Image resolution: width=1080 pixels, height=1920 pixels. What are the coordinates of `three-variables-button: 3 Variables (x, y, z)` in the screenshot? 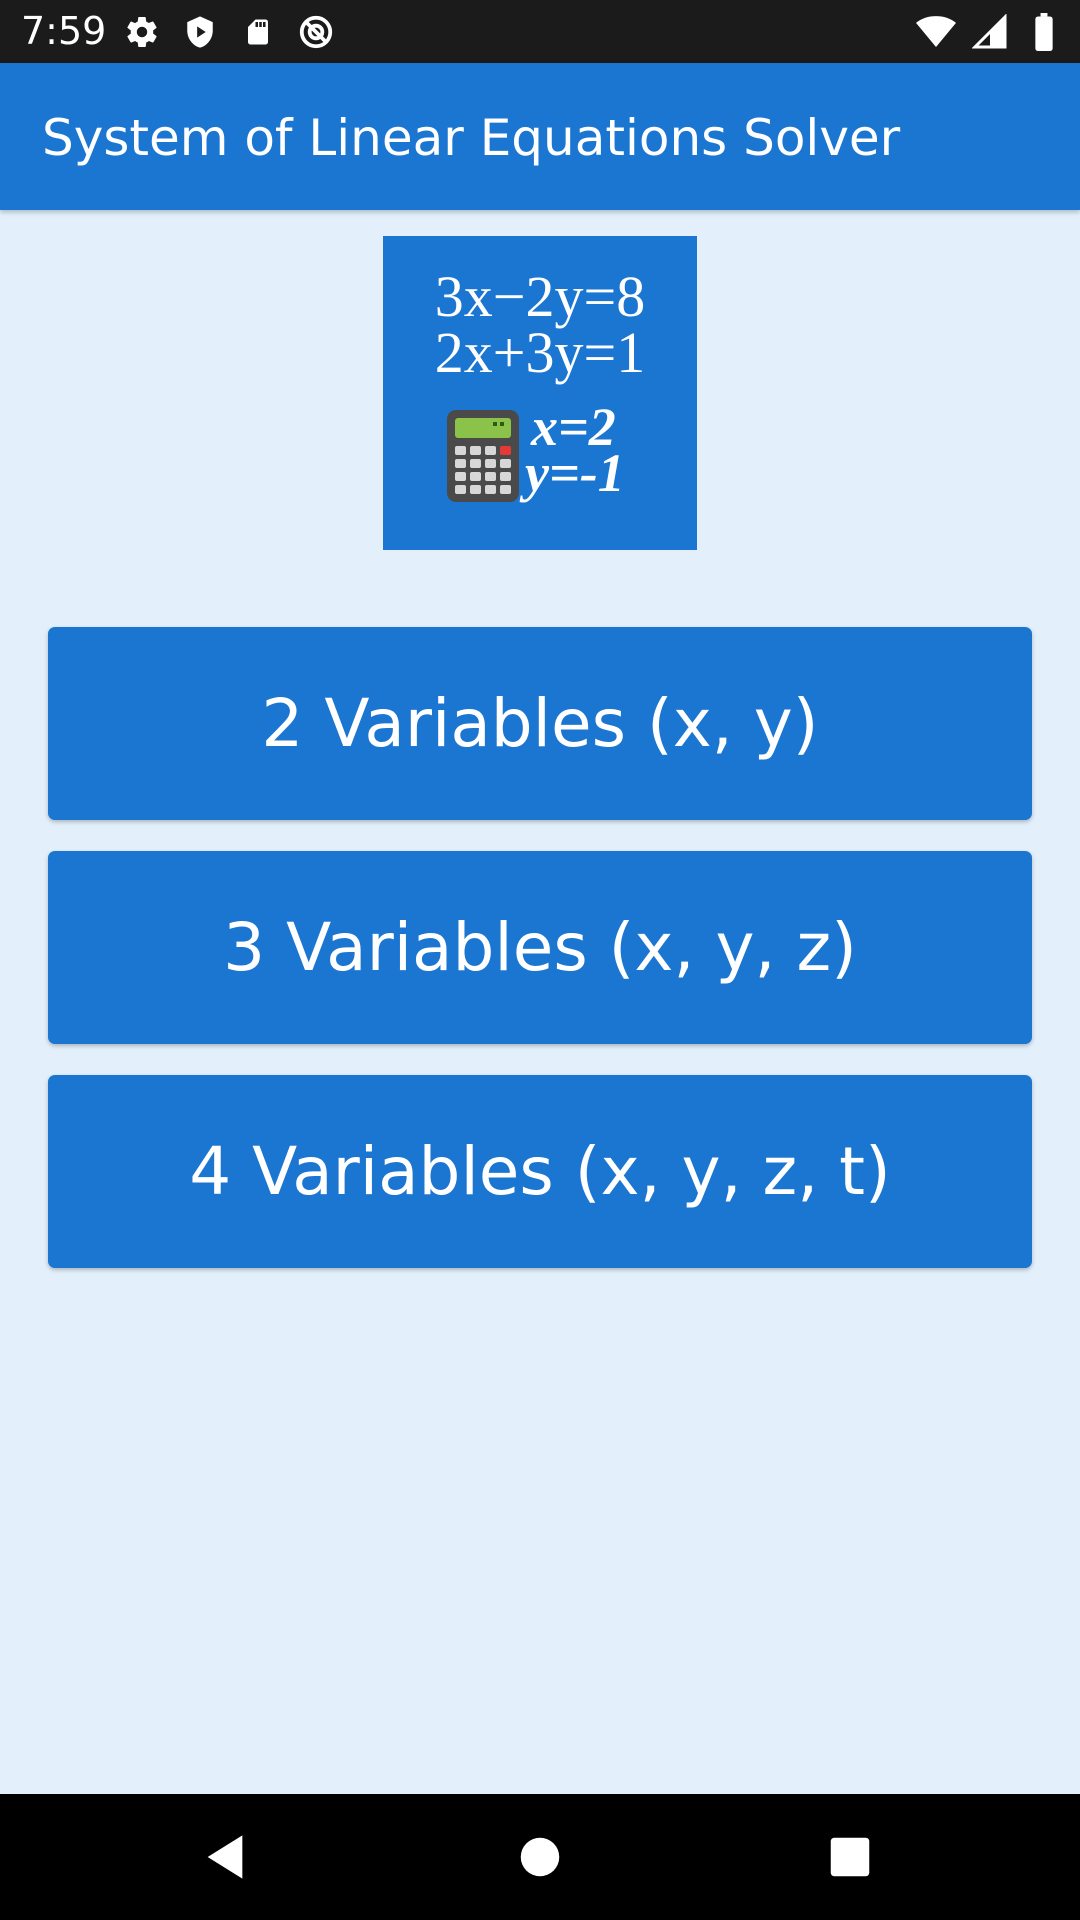 It's located at (540, 947).